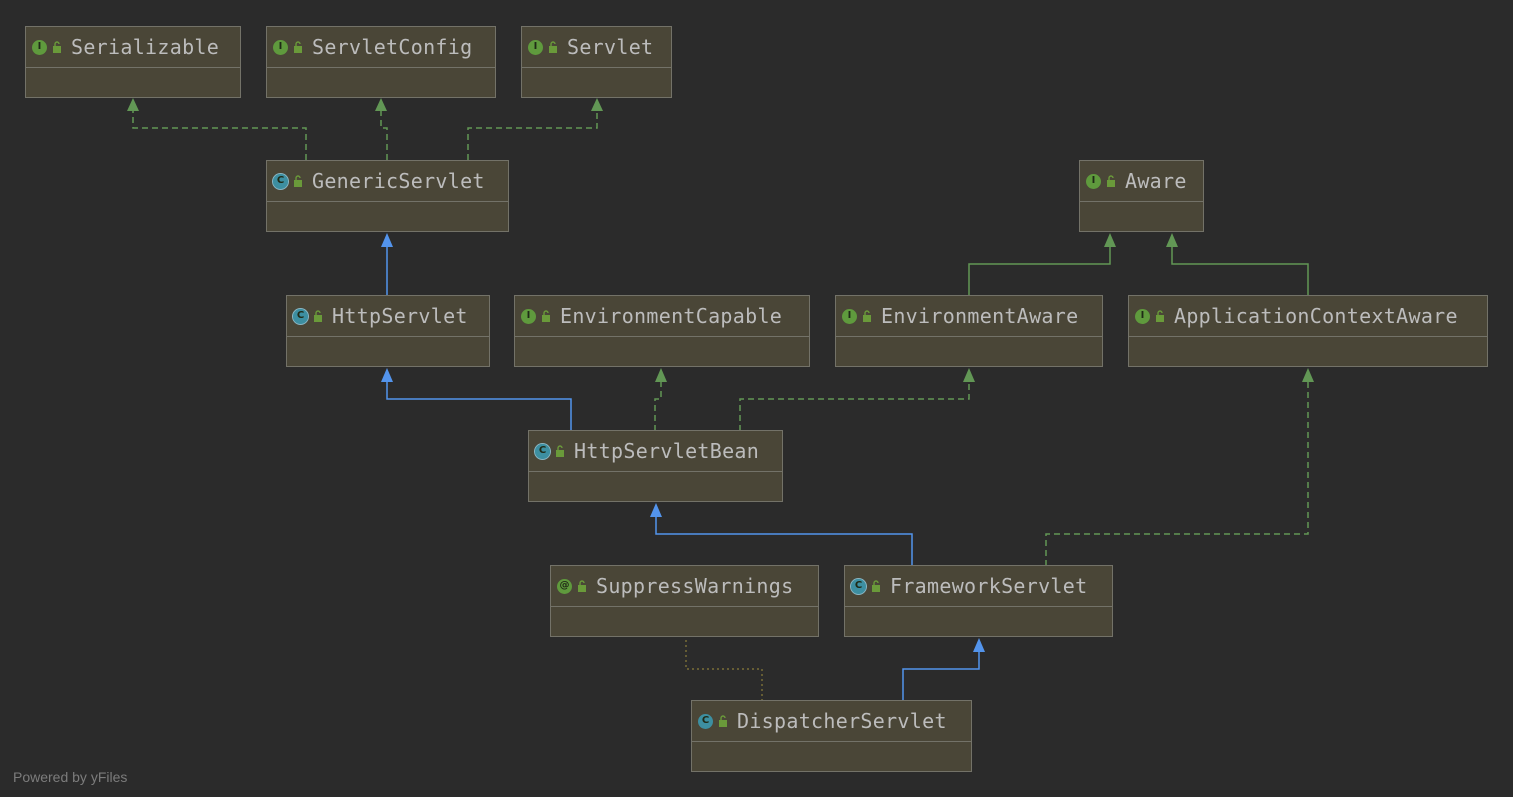 Image resolution: width=1513 pixels, height=797 pixels. Describe the element at coordinates (398, 181) in the screenshot. I see `node-name: GenericServlet` at that location.